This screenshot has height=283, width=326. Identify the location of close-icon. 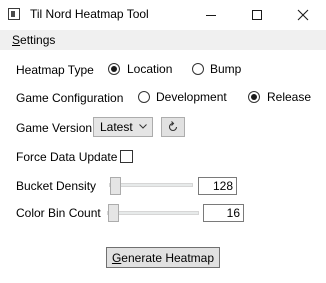
(303, 15).